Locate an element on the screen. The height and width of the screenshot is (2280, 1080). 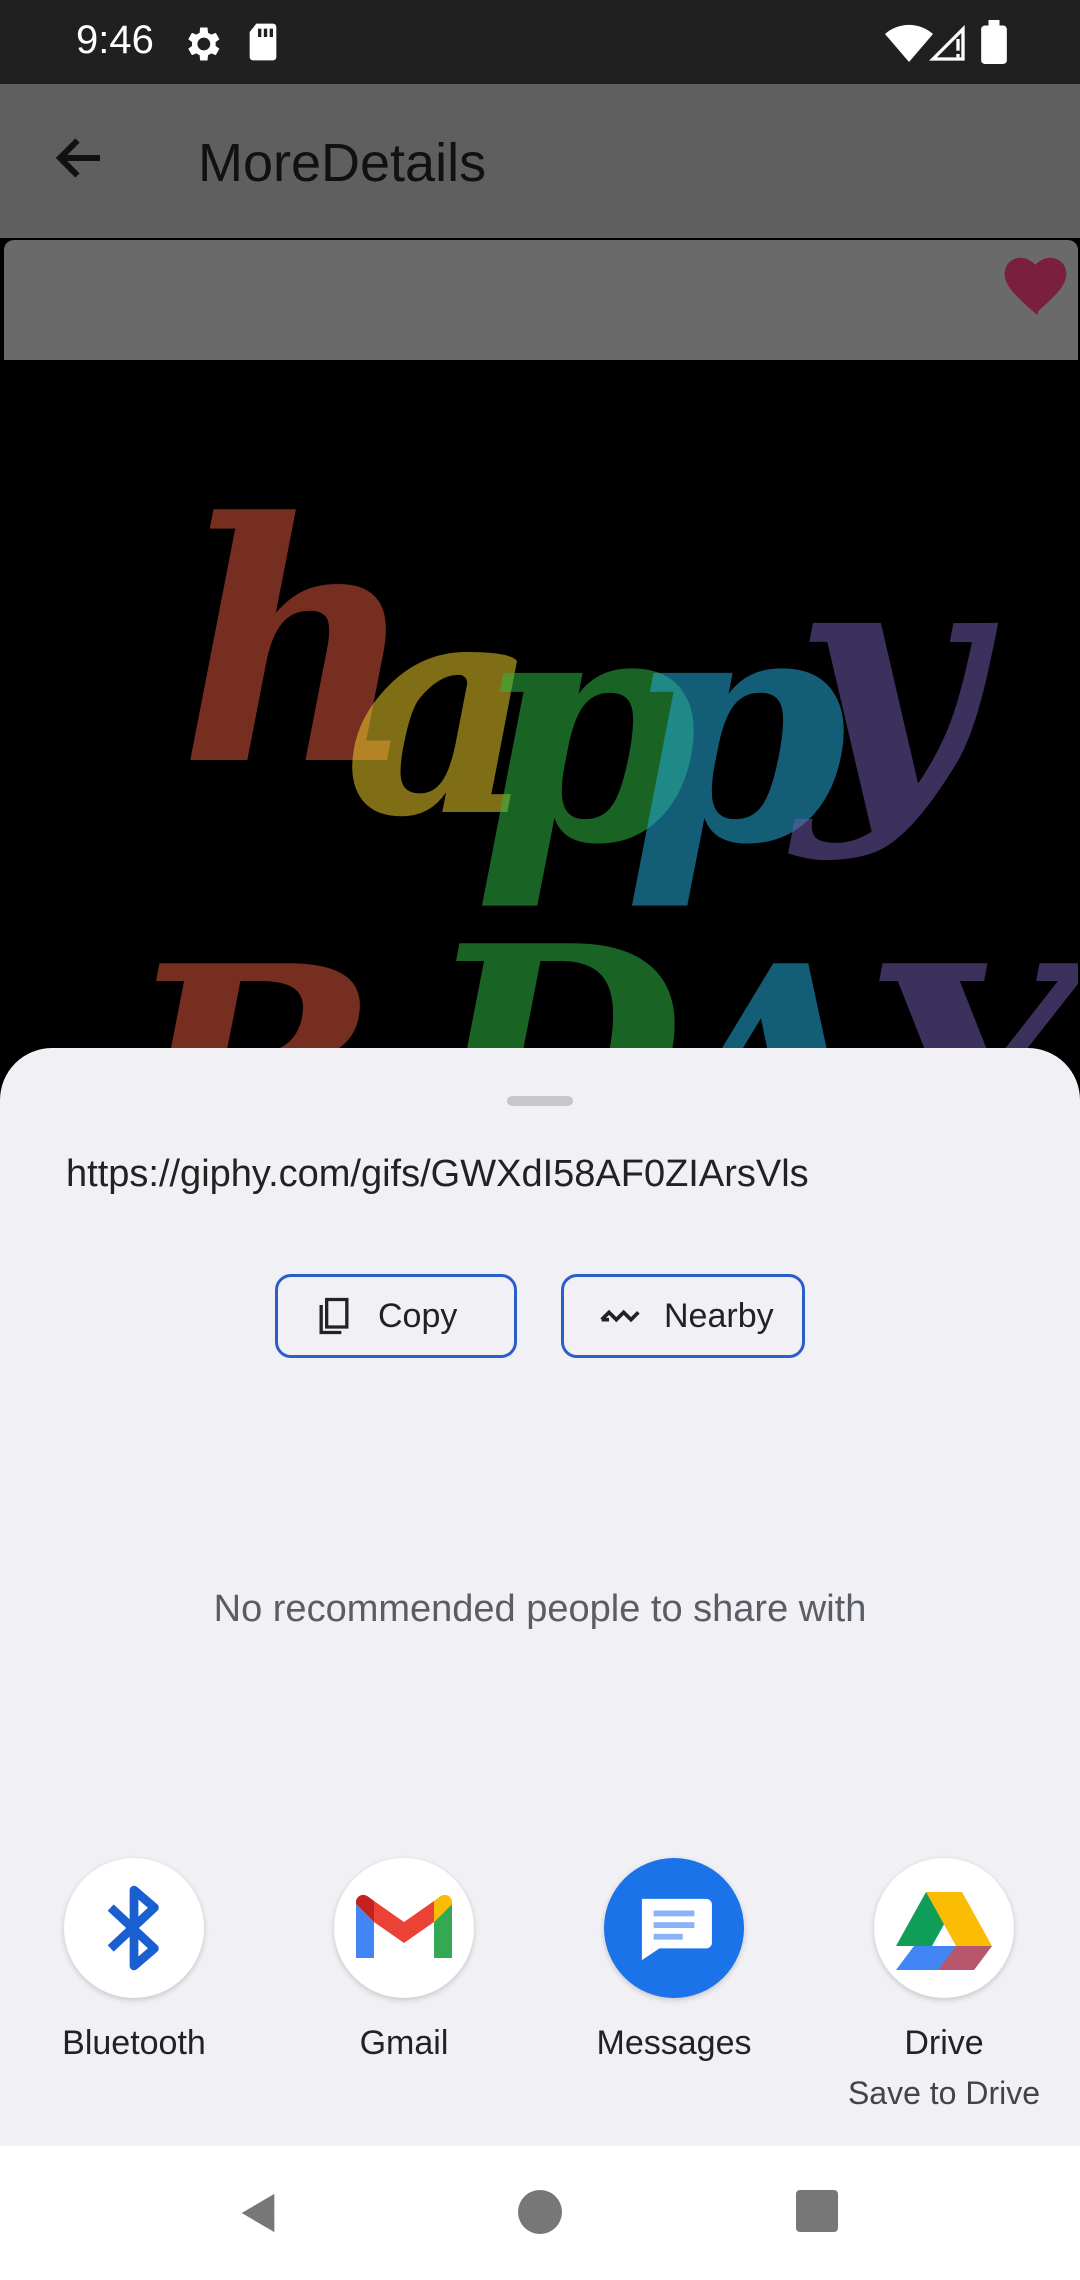
share-target-label: Messages is located at coordinates (674, 2043).